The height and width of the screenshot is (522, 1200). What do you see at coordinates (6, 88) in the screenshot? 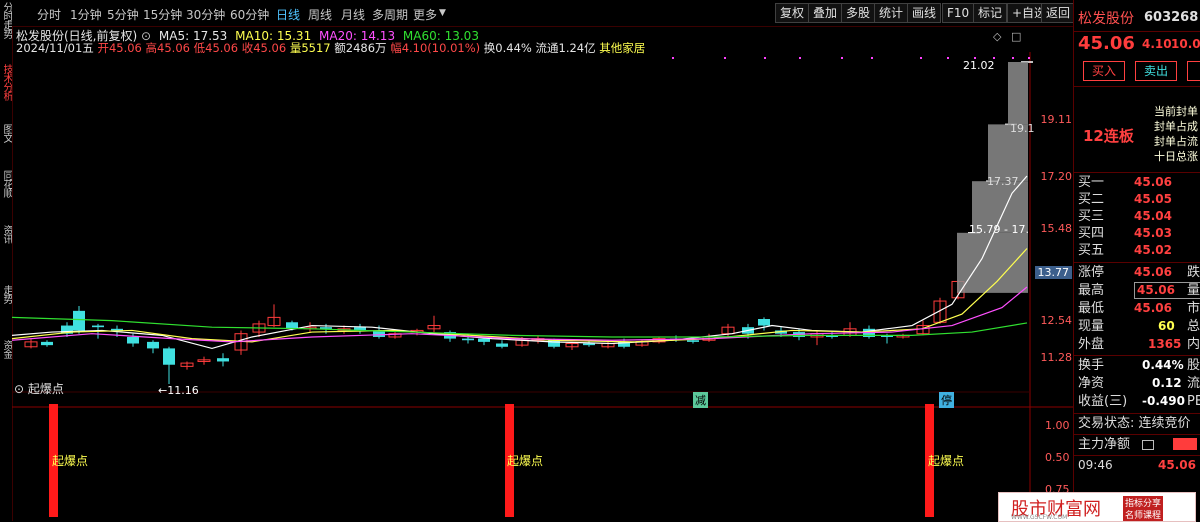
I see `left-tab-technical: 技术分析` at bounding box center [6, 88].